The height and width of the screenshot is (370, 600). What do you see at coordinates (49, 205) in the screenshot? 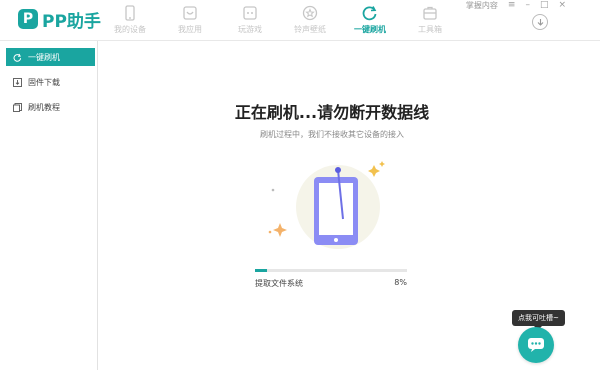
I see `sidebar: 一键刷机 固件下载 刷机教程` at bounding box center [49, 205].